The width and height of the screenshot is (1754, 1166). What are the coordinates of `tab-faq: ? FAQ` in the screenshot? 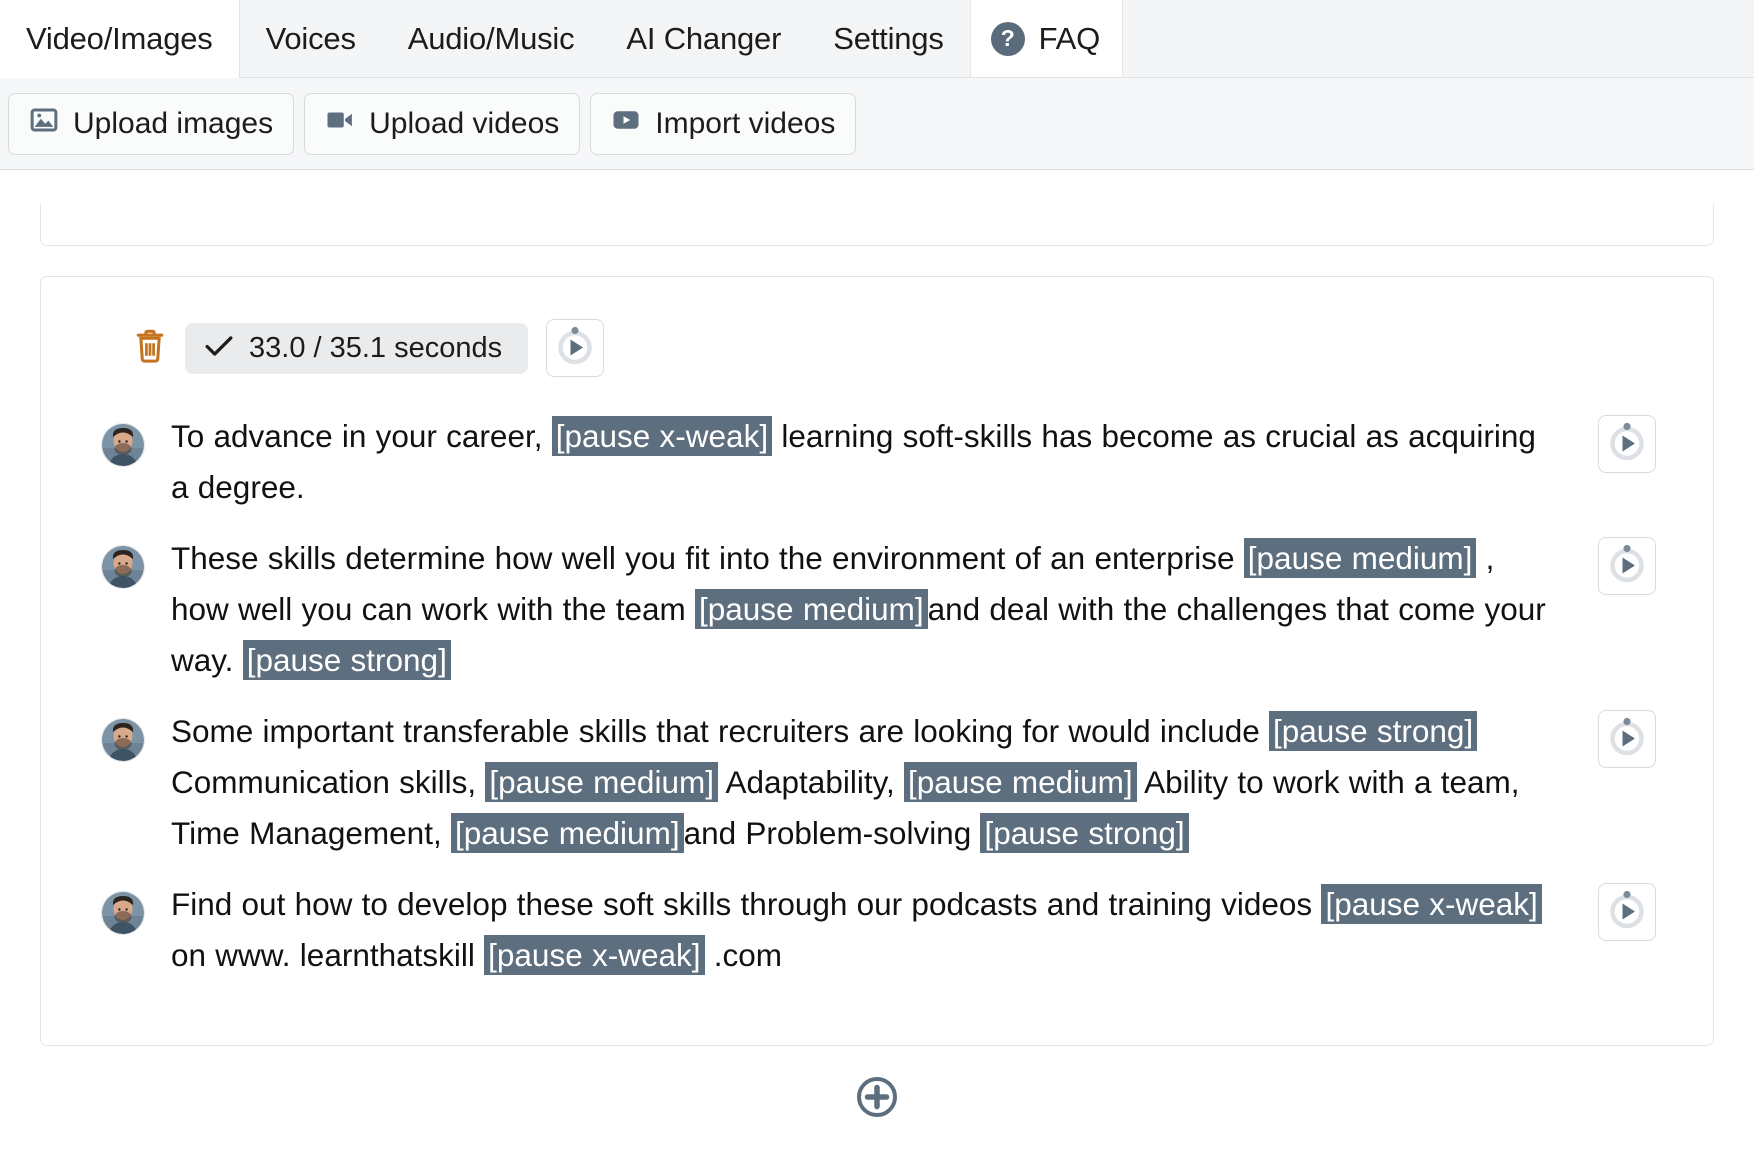 It's located at (1046, 38).